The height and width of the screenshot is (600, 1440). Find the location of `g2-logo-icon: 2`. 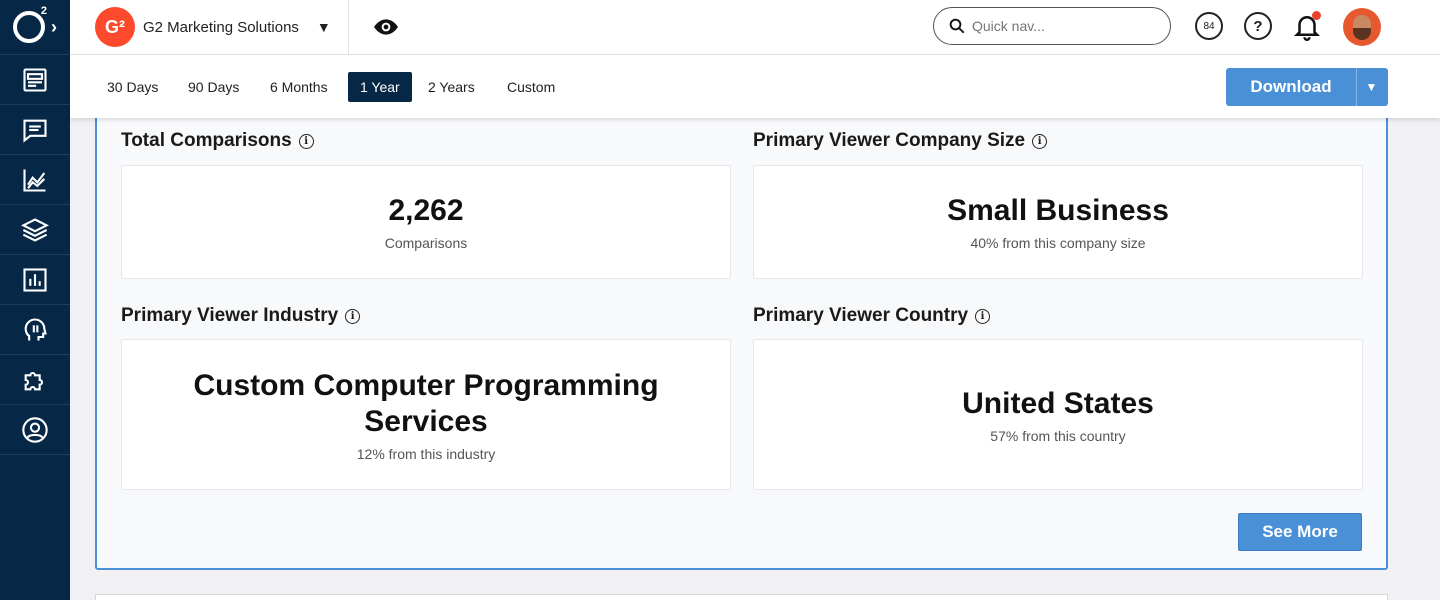

g2-logo-icon: 2 is located at coordinates (30, 24).